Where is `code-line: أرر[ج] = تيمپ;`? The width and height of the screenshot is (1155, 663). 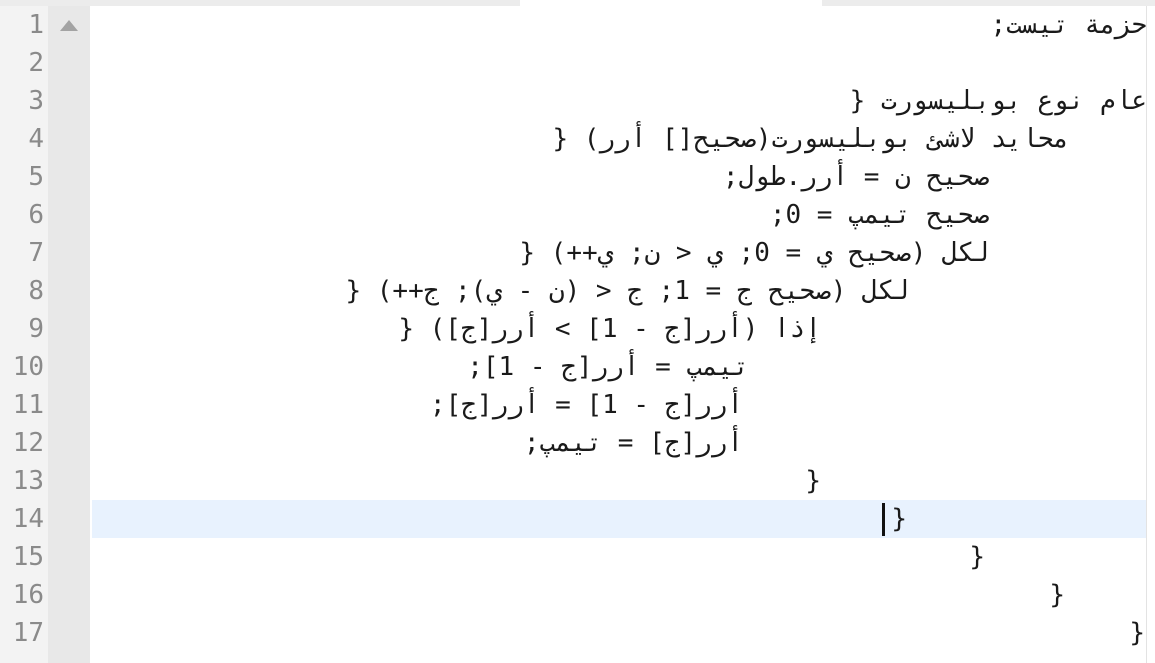
code-line: أرر[ج] = تيمپ; is located at coordinates (633, 443).